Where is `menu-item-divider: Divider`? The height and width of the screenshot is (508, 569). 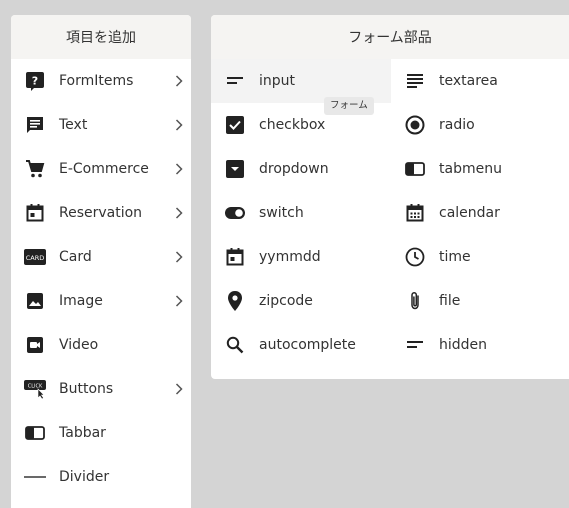 menu-item-divider: Divider is located at coordinates (101, 477).